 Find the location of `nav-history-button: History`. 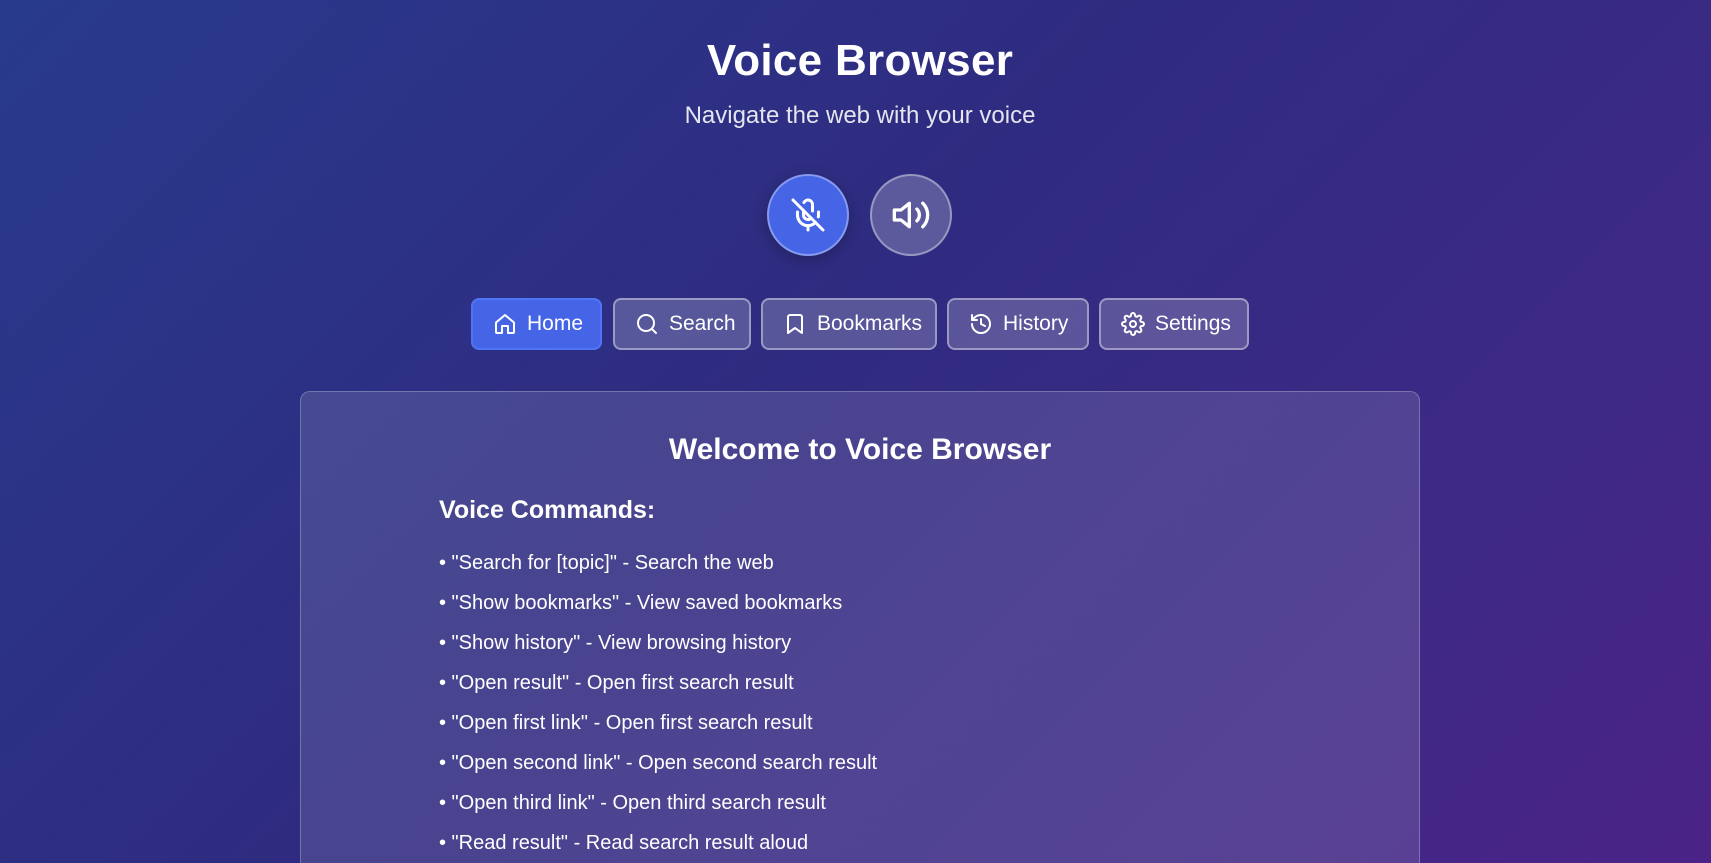

nav-history-button: History is located at coordinates (1018, 324).